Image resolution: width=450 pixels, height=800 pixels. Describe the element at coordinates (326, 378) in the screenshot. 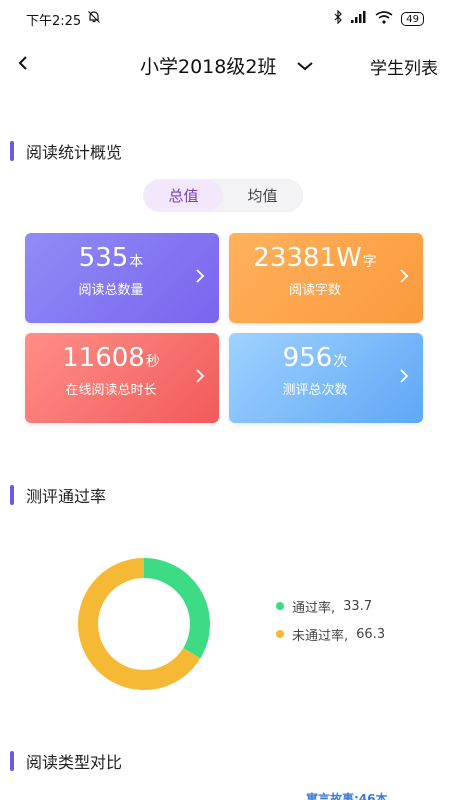

I see `stat-card-tests: 956次 测评总次数` at that location.